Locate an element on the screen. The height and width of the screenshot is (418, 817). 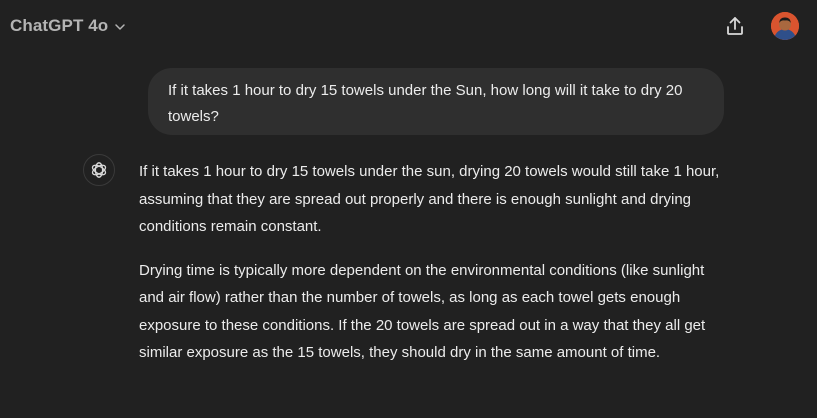
share-button is located at coordinates (735, 26).